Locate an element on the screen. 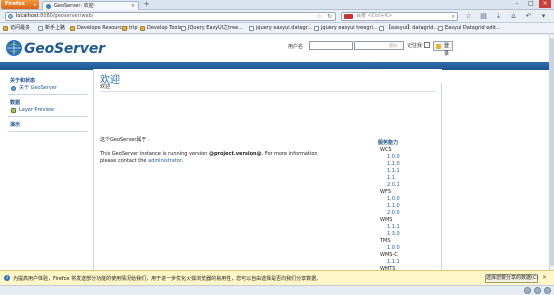 The width and height of the screenshot is (554, 295). back-icon: ↶ is located at coordinates (528, 16).